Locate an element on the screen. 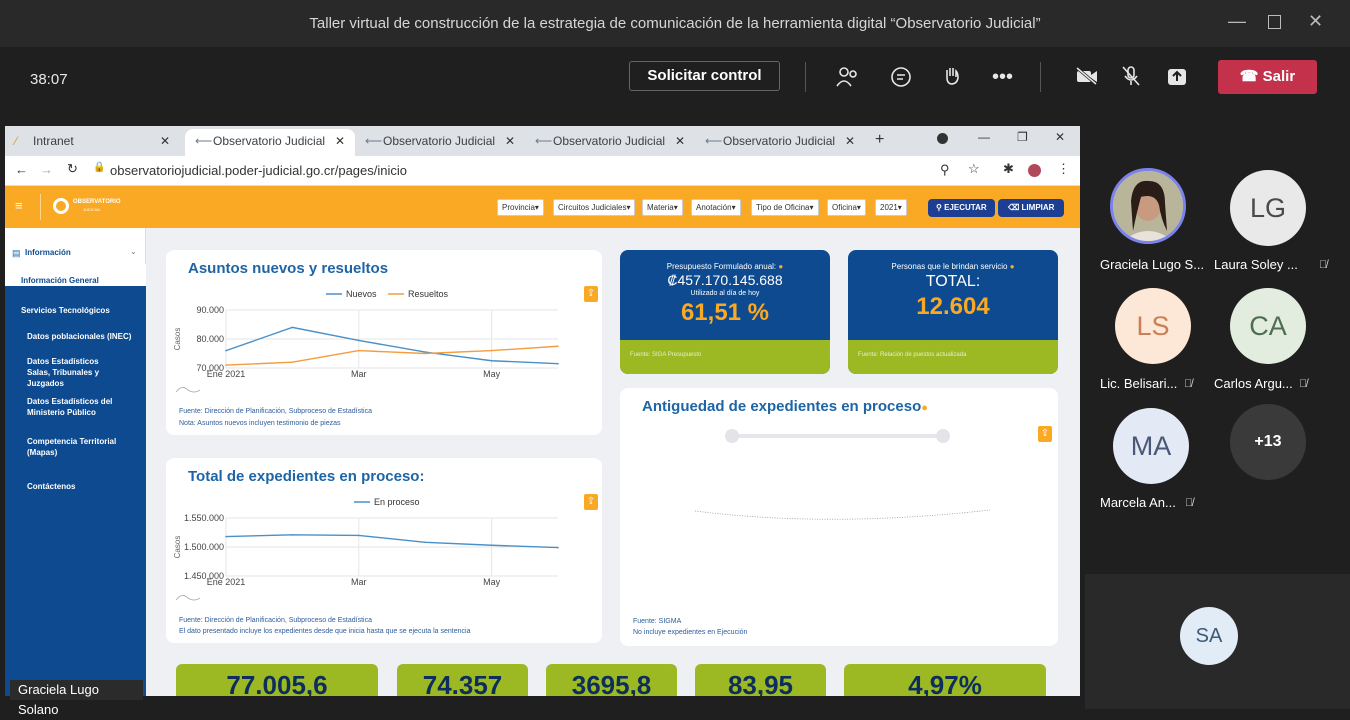  clear-button: ⌫ LIMPIAR is located at coordinates (1031, 208).